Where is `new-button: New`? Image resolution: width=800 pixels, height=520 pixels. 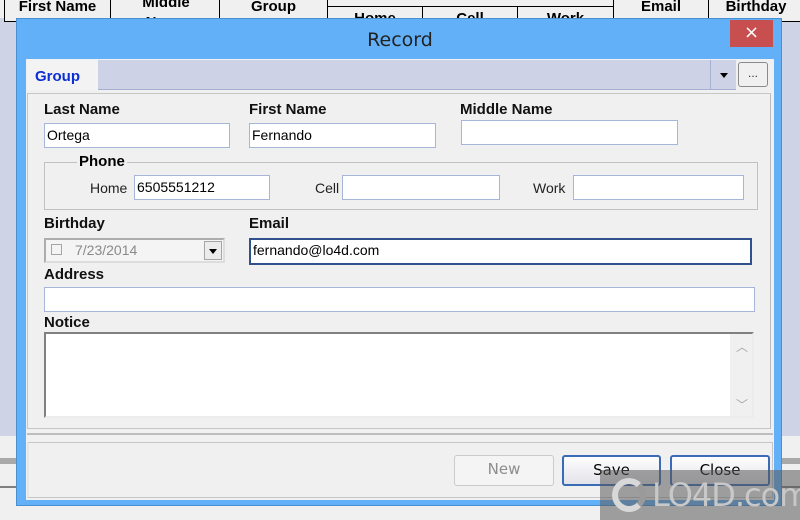 new-button: New is located at coordinates (504, 470).